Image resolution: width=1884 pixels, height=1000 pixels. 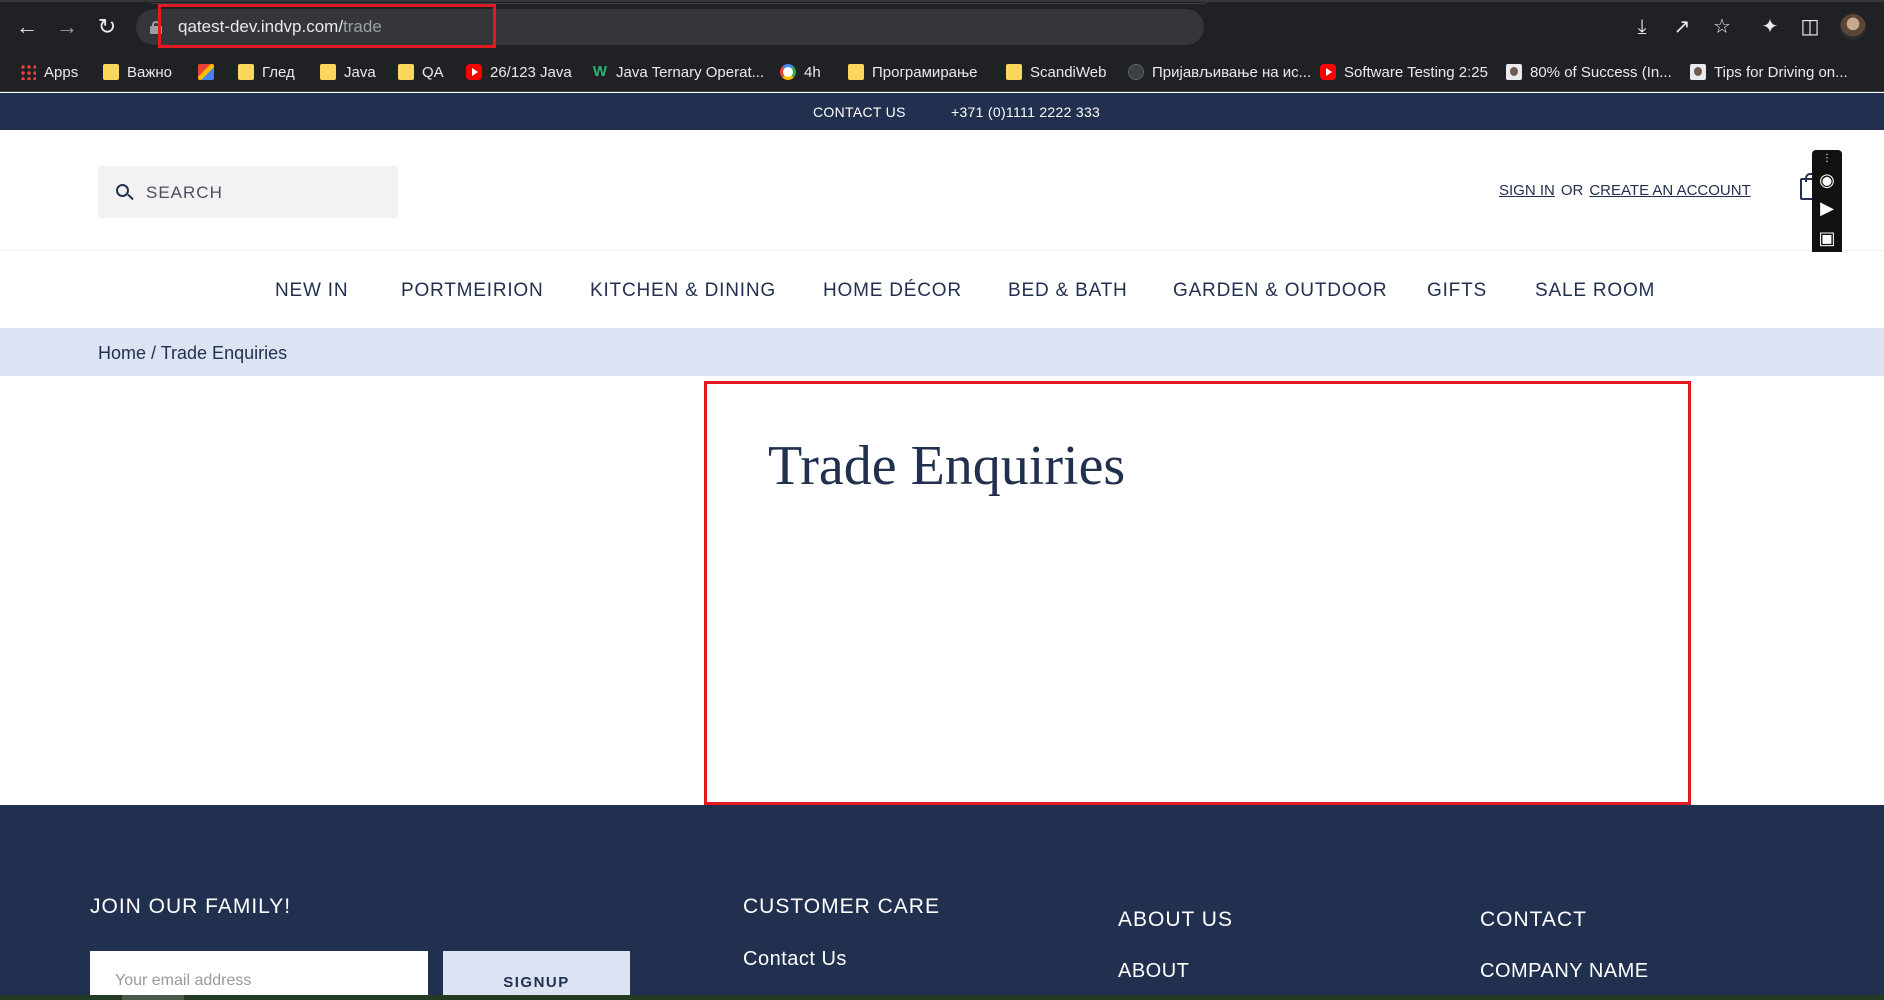 What do you see at coordinates (1136, 72) in the screenshot?
I see `circle-icon` at bounding box center [1136, 72].